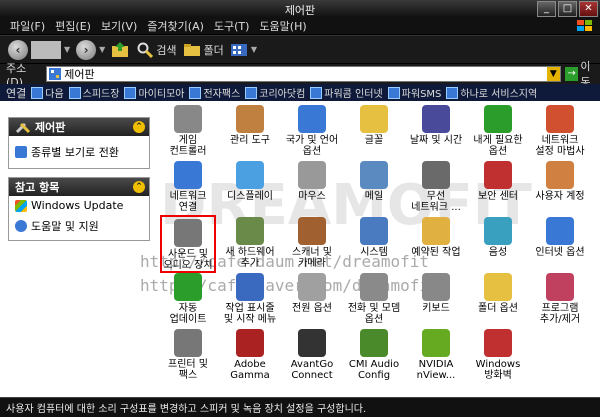 Image resolution: width=600 pixels, height=417 pixels. I want to click on link-powersms: 파워SMS, so click(414, 92).